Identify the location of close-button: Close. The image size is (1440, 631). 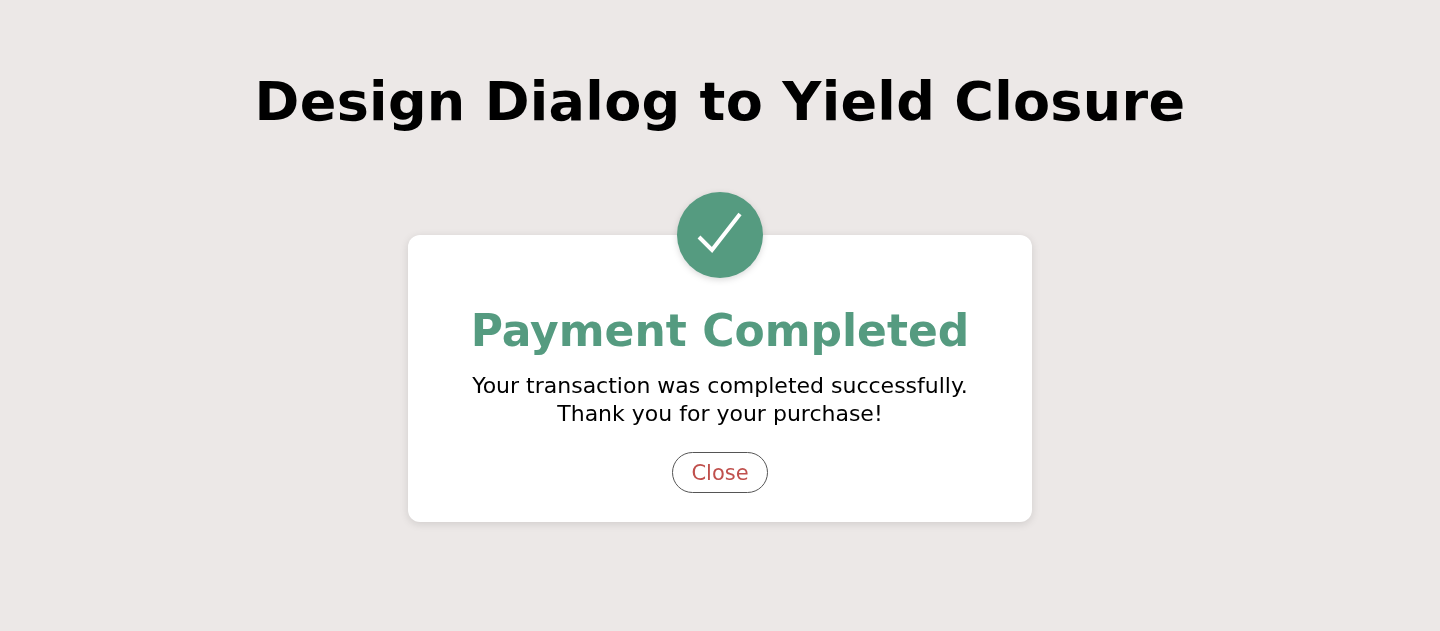
(720, 472).